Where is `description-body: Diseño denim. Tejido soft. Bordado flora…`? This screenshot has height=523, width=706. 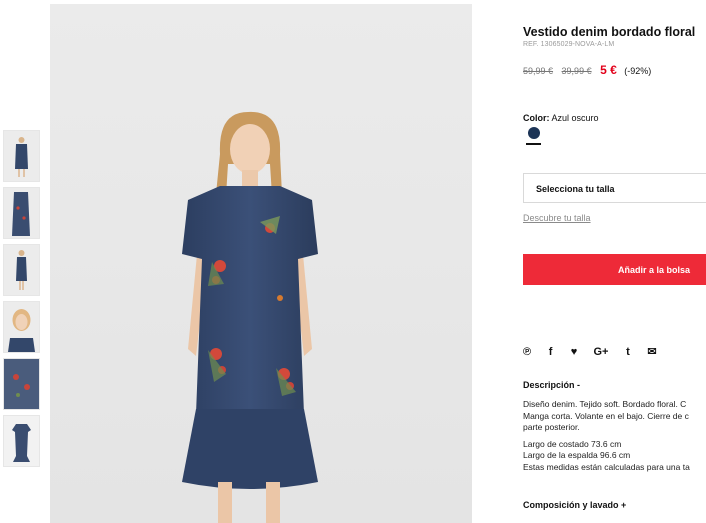 description-body: Diseño denim. Tejido soft. Bordado flora… is located at coordinates (614, 438).